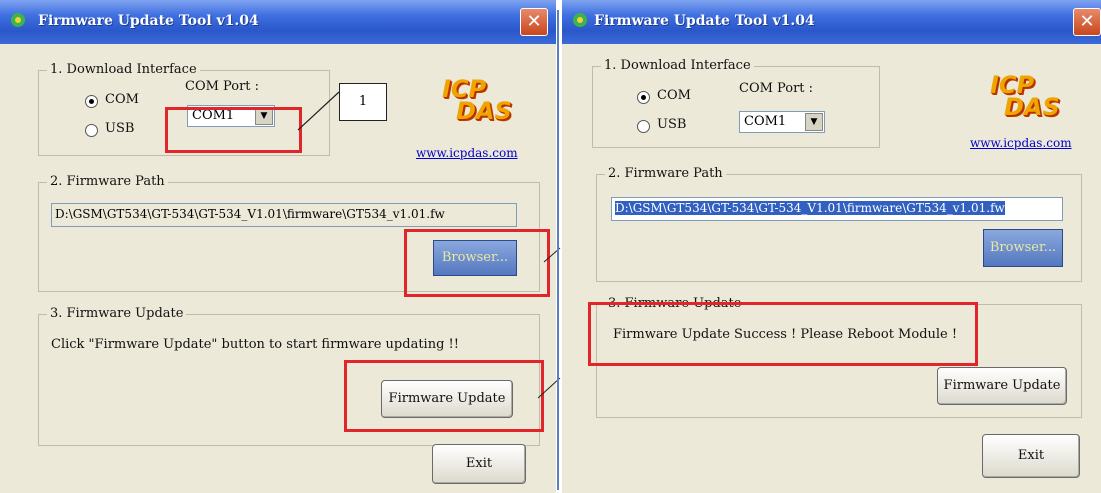 This screenshot has height=493, width=1101. I want to click on com-port-select: COM1 ▼, so click(782, 122).